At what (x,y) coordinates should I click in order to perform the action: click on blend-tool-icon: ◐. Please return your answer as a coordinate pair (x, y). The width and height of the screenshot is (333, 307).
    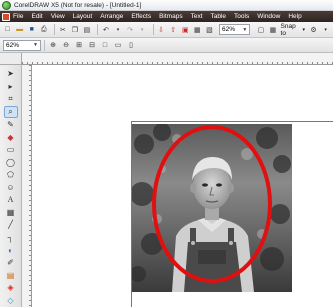
    Looking at the image, I should click on (11, 250).